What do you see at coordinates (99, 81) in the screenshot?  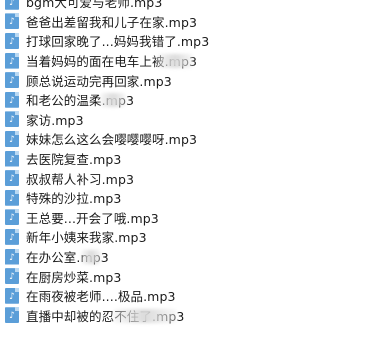 I see `file-name: 顾总说运动完再回家.mp3` at bounding box center [99, 81].